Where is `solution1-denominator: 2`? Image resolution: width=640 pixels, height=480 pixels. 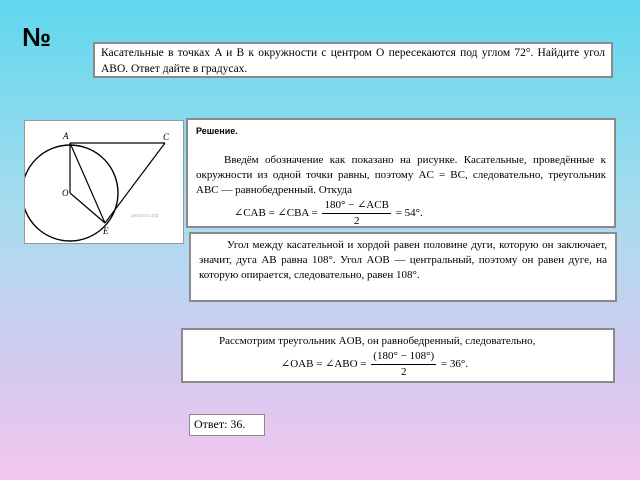
solution1-denominator: 2 is located at coordinates (356, 221).